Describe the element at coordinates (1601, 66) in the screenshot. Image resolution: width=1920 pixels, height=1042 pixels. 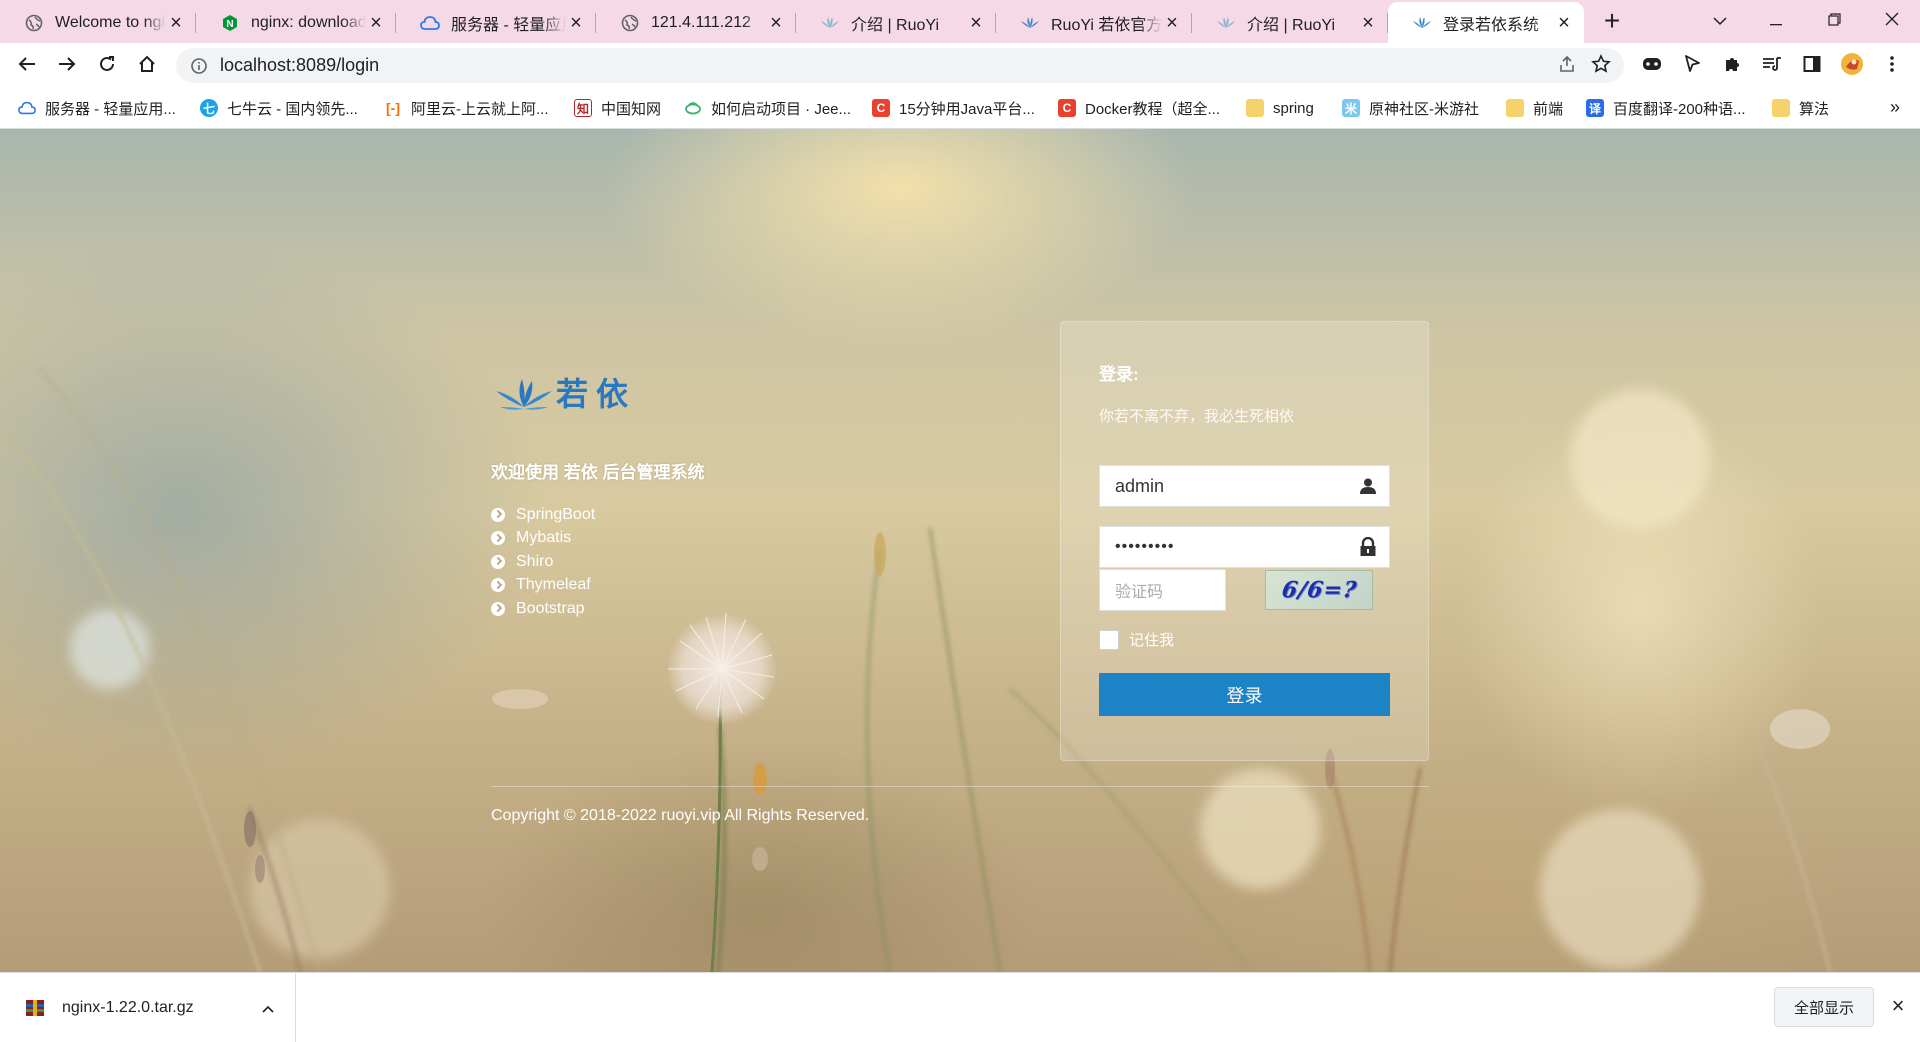
I see `bookmark-star-button` at that location.